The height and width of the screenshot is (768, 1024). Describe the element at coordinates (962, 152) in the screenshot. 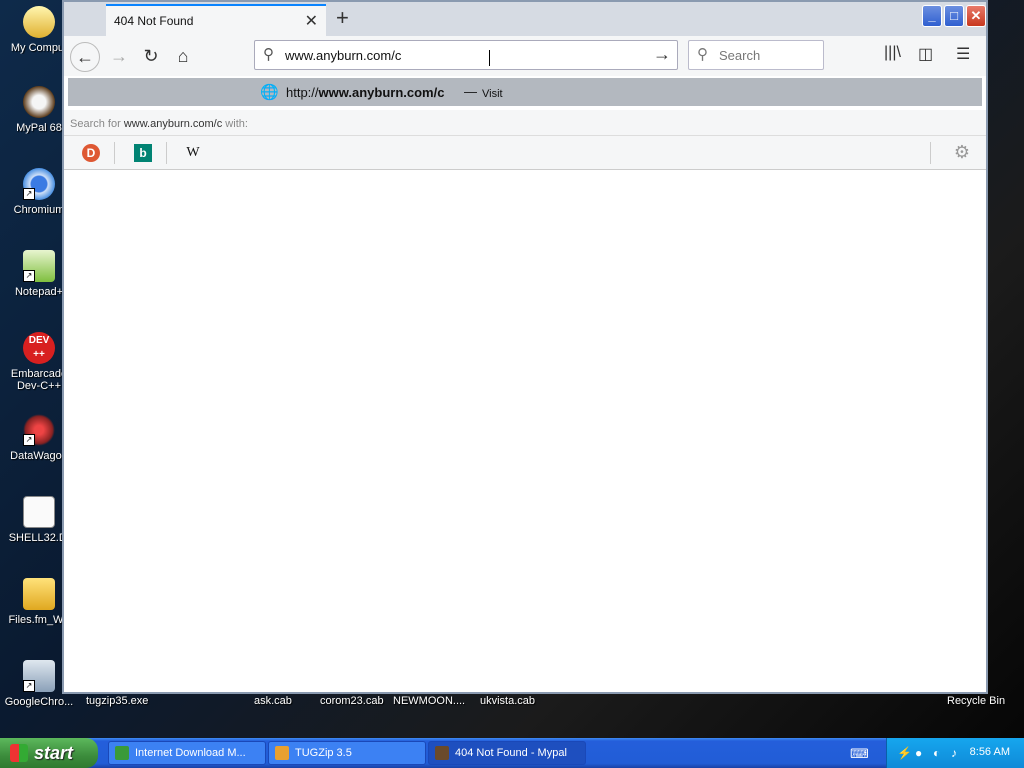

I see `search-settings-gear-icon: ⚙` at that location.